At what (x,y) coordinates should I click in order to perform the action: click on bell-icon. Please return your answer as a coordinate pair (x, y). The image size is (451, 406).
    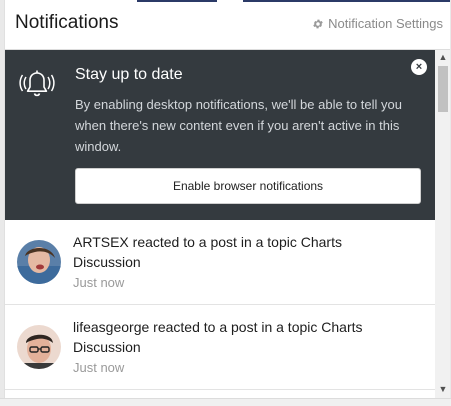
    Looking at the image, I should click on (37, 83).